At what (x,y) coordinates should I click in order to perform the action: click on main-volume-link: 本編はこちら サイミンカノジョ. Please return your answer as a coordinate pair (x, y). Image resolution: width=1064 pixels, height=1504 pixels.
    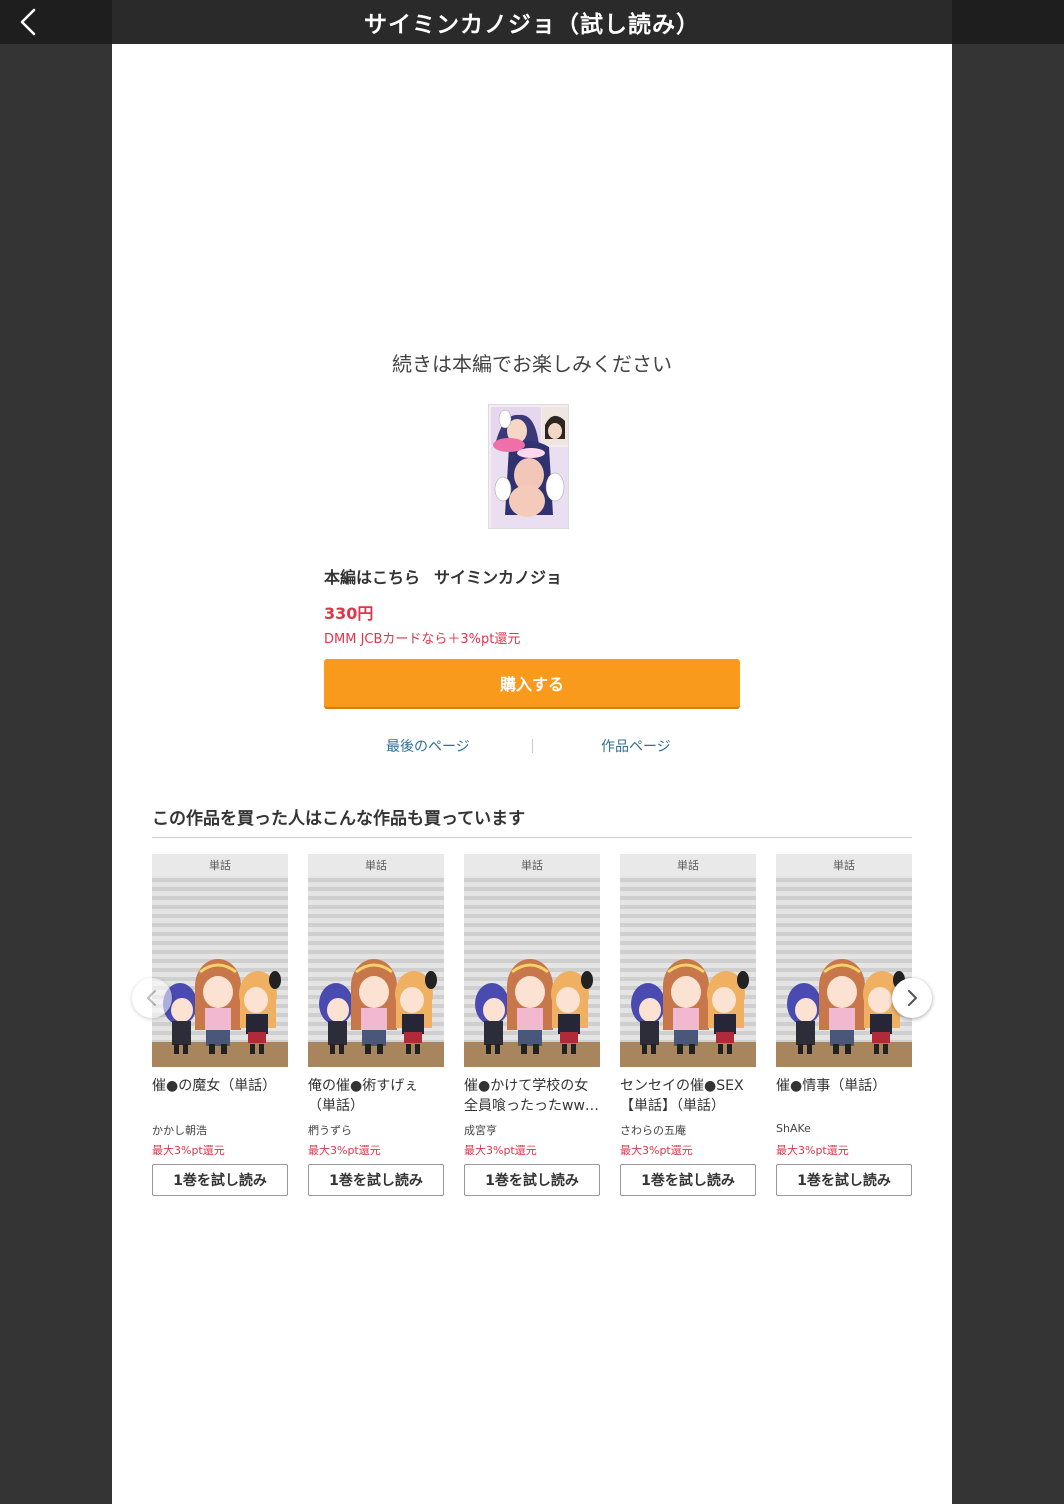
    Looking at the image, I should click on (443, 576).